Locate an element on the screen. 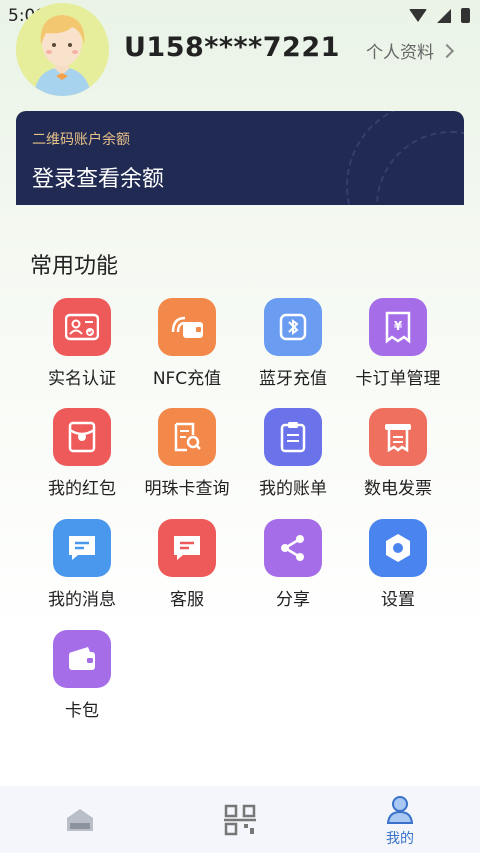 The image size is (480, 853). profile-link: 个人资料 is located at coordinates (410, 50).